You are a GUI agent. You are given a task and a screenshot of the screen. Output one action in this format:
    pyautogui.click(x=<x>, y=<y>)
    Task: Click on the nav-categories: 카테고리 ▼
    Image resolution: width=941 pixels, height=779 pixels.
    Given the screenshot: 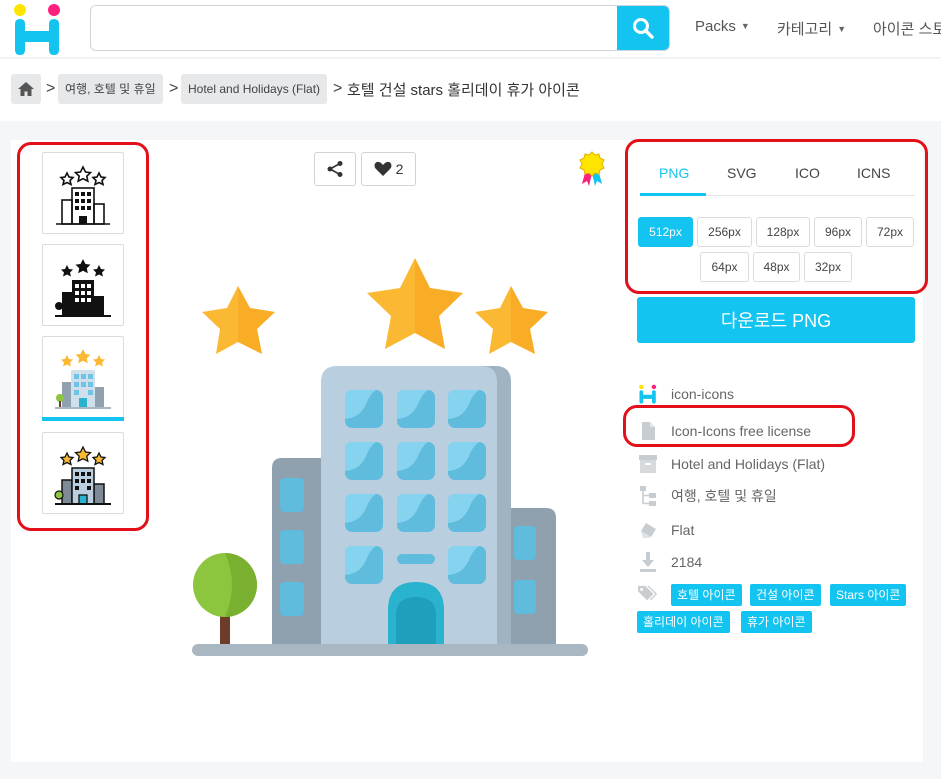 What is the action you would take?
    pyautogui.click(x=811, y=28)
    